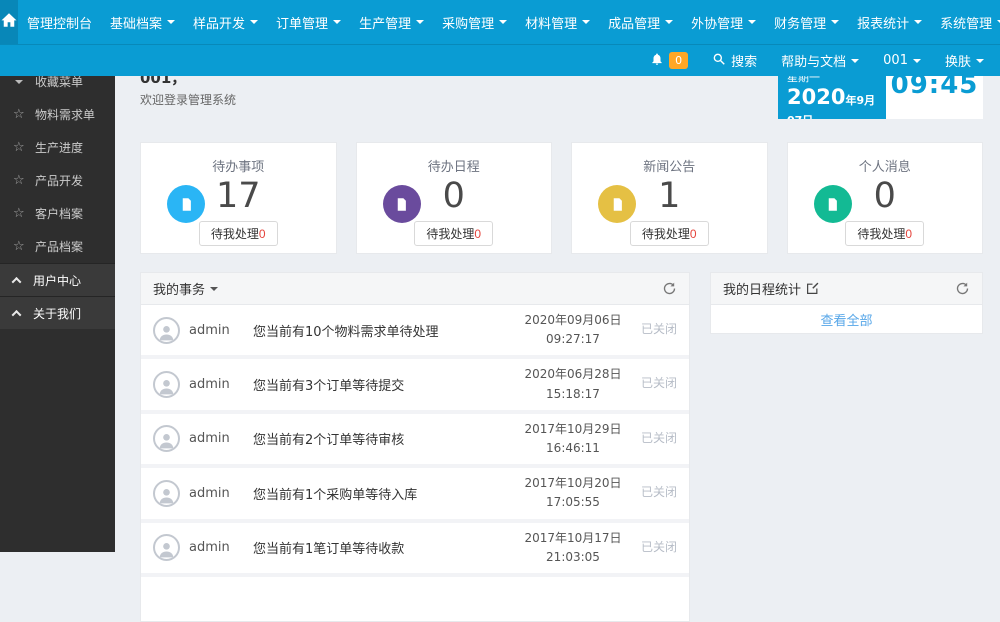 The width and height of the screenshot is (1000, 622). Describe the element at coordinates (573, 493) in the screenshot. I see `task-datetime: 2017年10月20日 17:05:55` at that location.